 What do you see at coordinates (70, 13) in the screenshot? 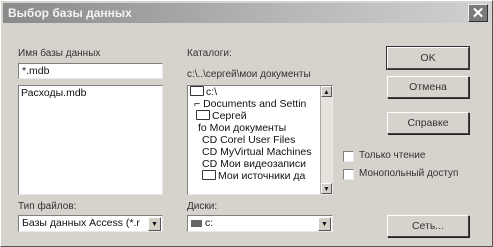
I see `window-title: Выбор базы данных` at bounding box center [70, 13].